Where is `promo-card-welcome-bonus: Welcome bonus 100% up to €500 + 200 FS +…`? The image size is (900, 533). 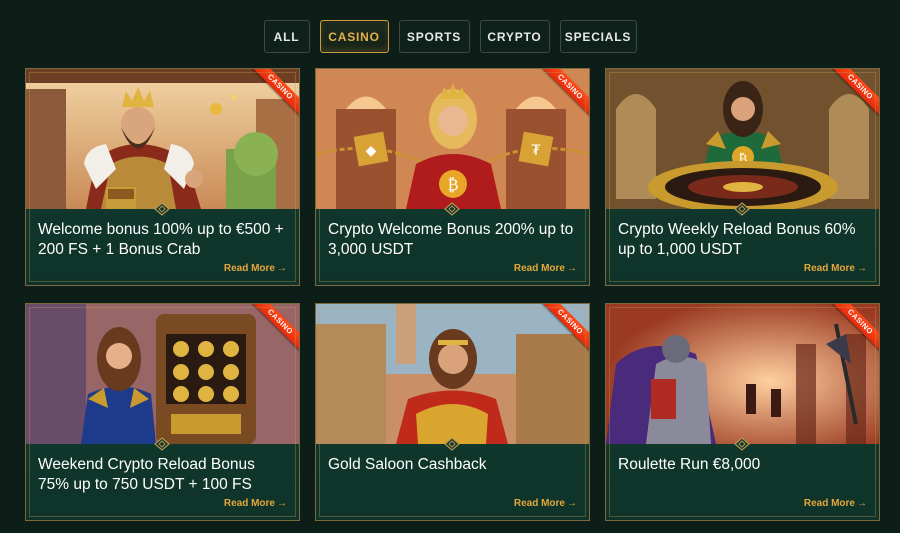
promo-card-welcome-bonus: Welcome bonus 100% up to €500 + 200 FS +… is located at coordinates (162, 177).